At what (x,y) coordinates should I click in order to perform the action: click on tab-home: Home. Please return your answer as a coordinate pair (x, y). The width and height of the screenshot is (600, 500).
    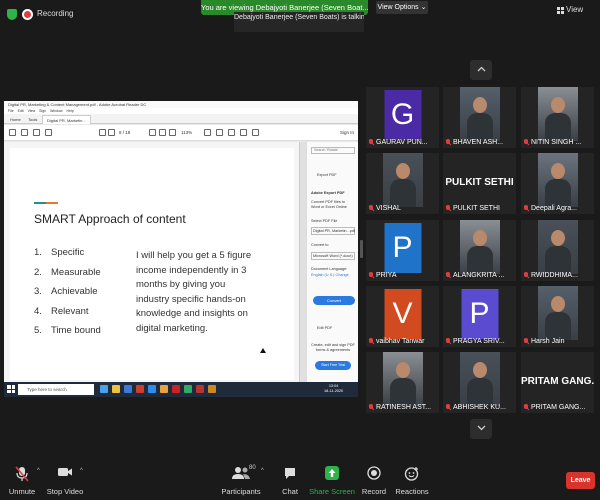
    Looking at the image, I should click on (15, 119).